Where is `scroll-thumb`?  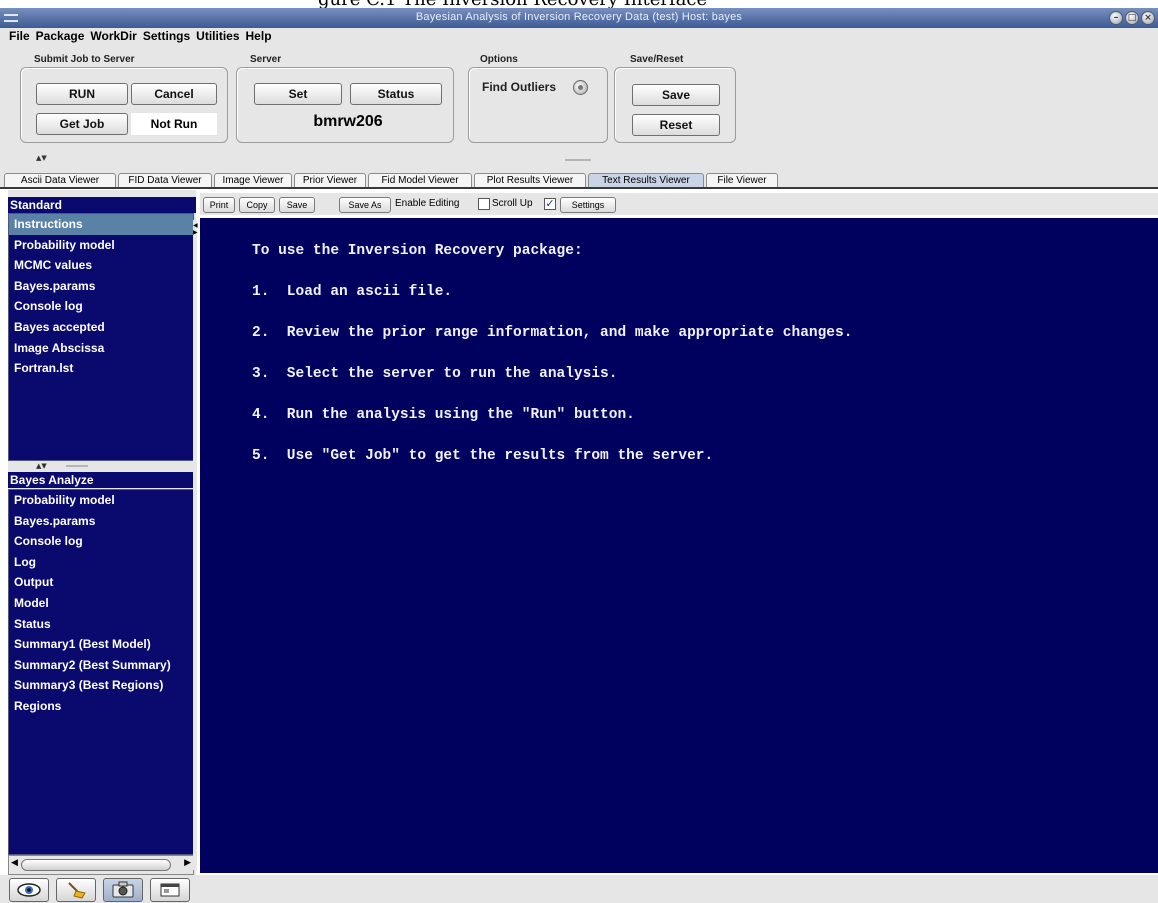 scroll-thumb is located at coordinates (96, 865).